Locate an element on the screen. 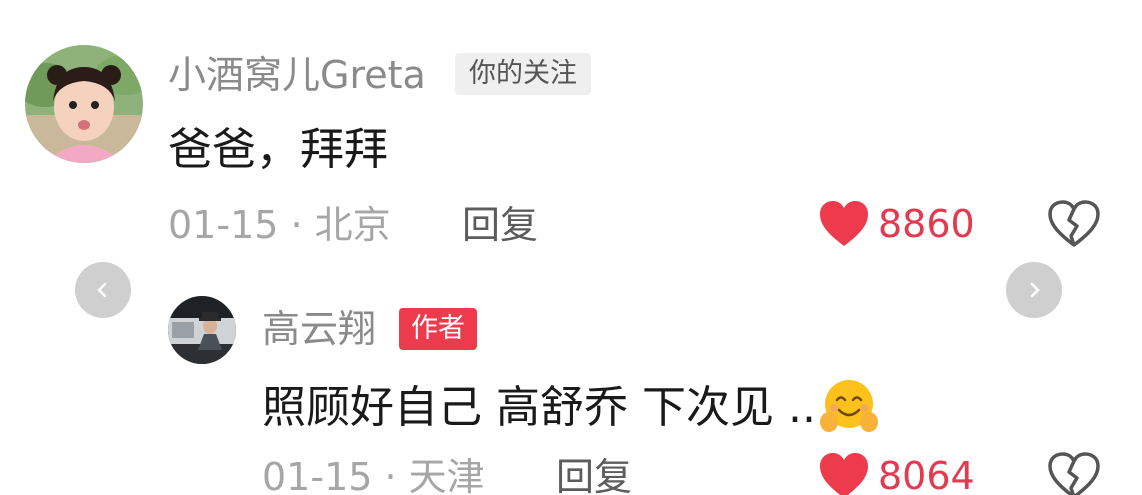 This screenshot has height=495, width=1142. reply-text-line: 照顾好自己 高舒乔 下次见 .. is located at coordinates (570, 410).